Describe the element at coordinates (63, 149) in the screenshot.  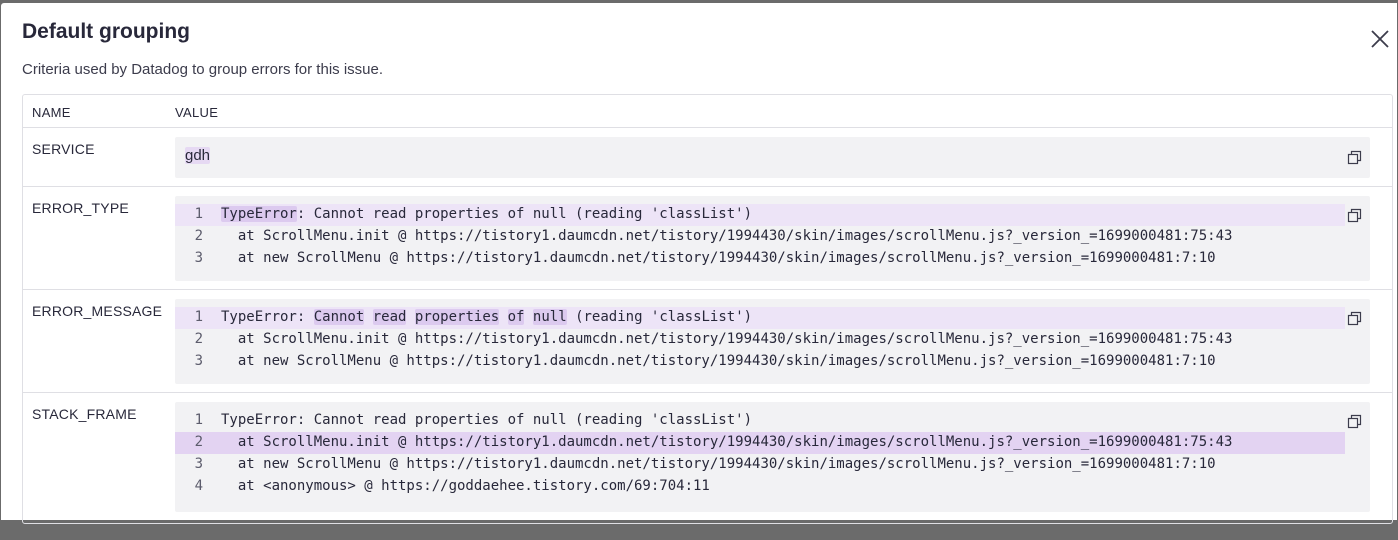
I see `row-name: SERVICE` at that location.